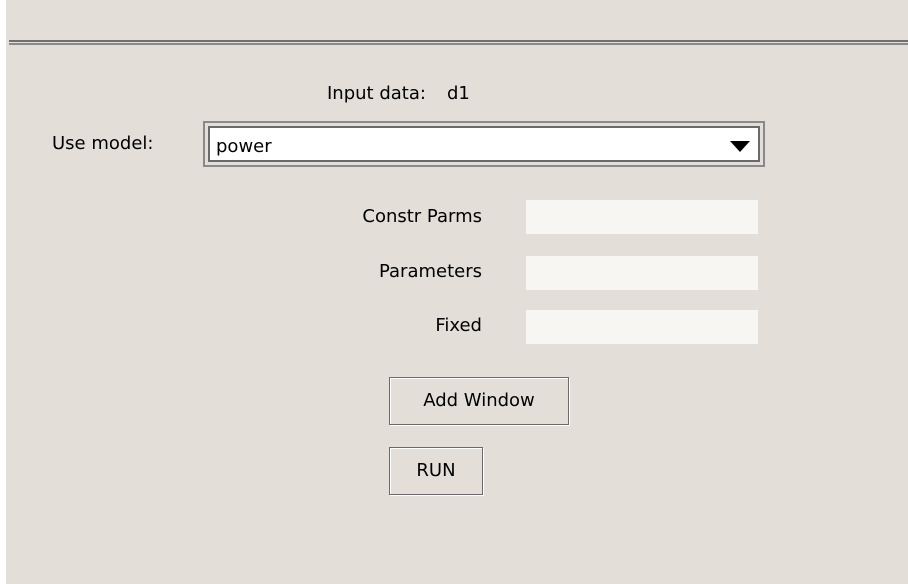 The height and width of the screenshot is (584, 908). Describe the element at coordinates (642, 327) in the screenshot. I see `fixed-field` at that location.